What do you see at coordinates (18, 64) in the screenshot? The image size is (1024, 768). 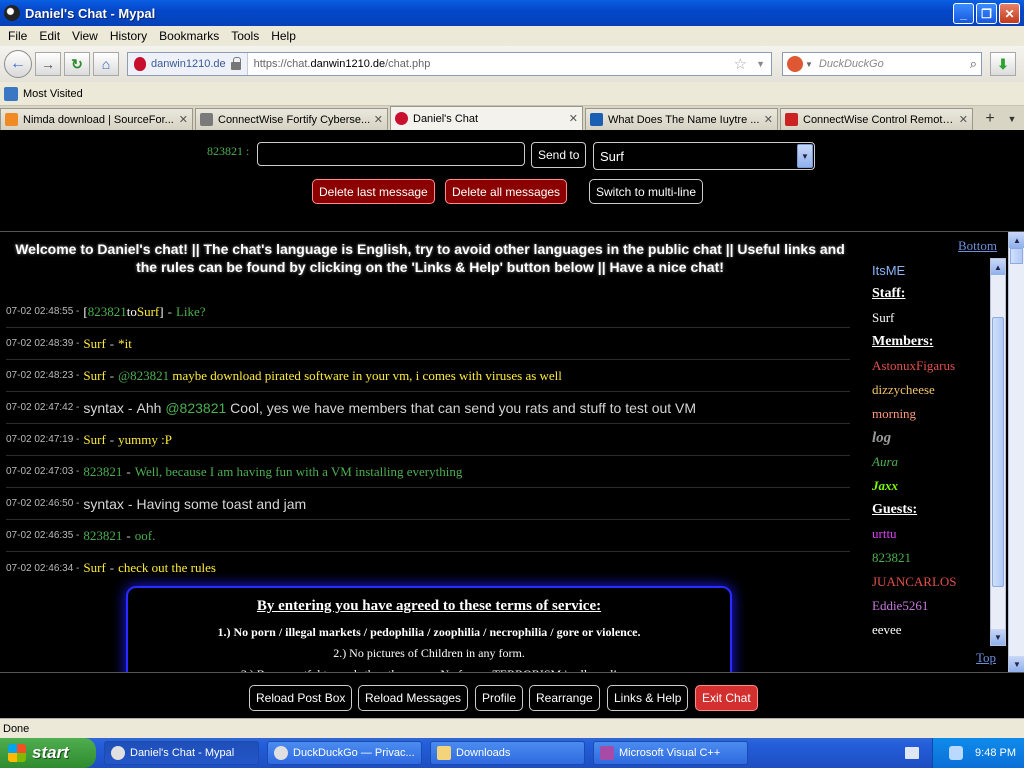 I see `back-arrow-icon: ←` at bounding box center [18, 64].